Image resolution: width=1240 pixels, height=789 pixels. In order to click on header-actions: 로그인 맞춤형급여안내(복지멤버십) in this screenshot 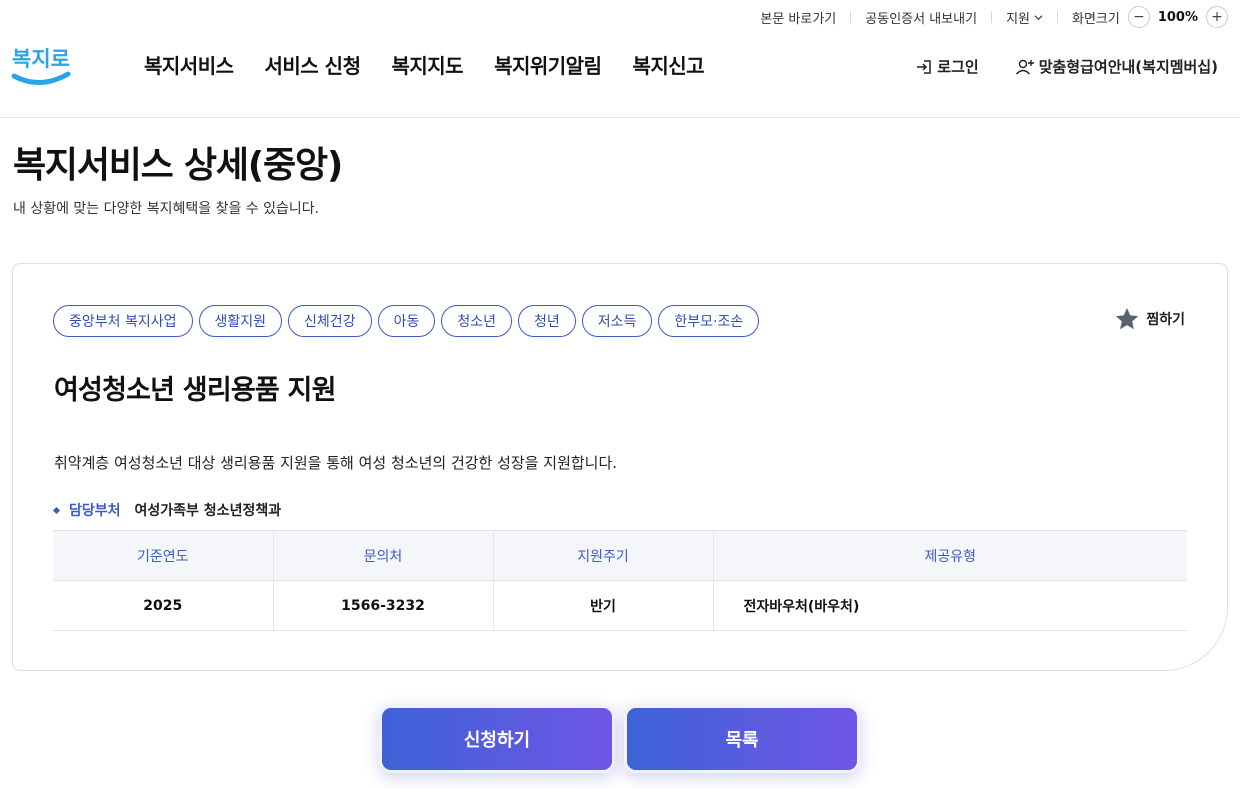, I will do `click(1066, 66)`.